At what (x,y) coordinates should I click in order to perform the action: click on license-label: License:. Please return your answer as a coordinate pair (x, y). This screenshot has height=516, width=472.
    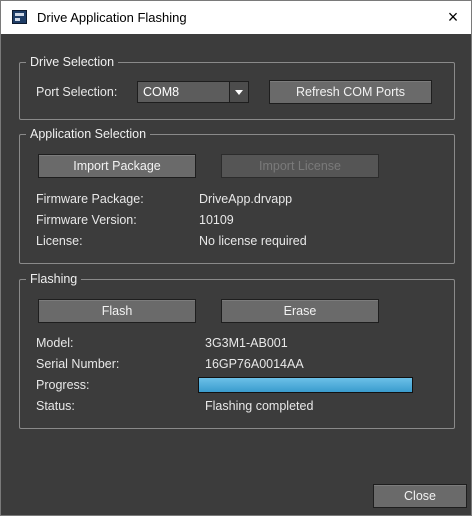
    Looking at the image, I should click on (59, 241).